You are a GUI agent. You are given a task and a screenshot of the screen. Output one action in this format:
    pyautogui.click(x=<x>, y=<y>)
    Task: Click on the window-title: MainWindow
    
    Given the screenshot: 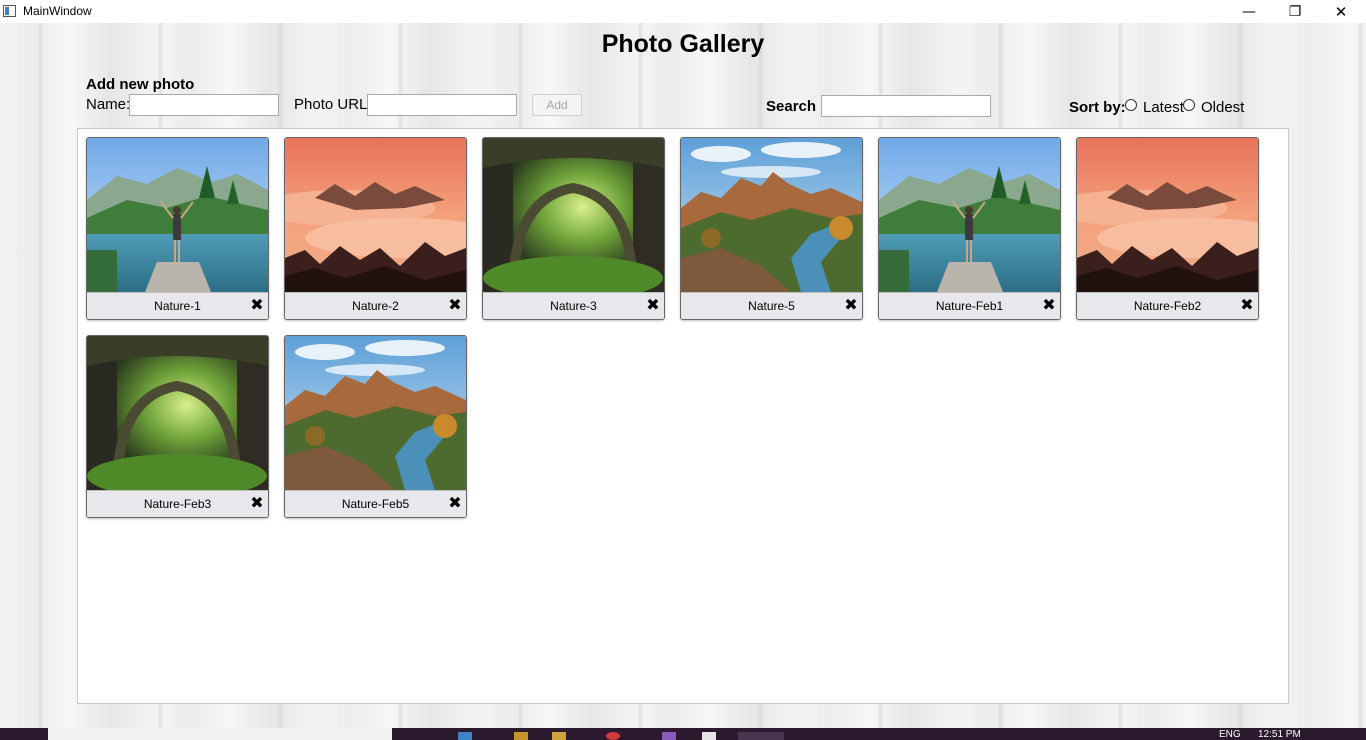 What is the action you would take?
    pyautogui.click(x=57, y=11)
    